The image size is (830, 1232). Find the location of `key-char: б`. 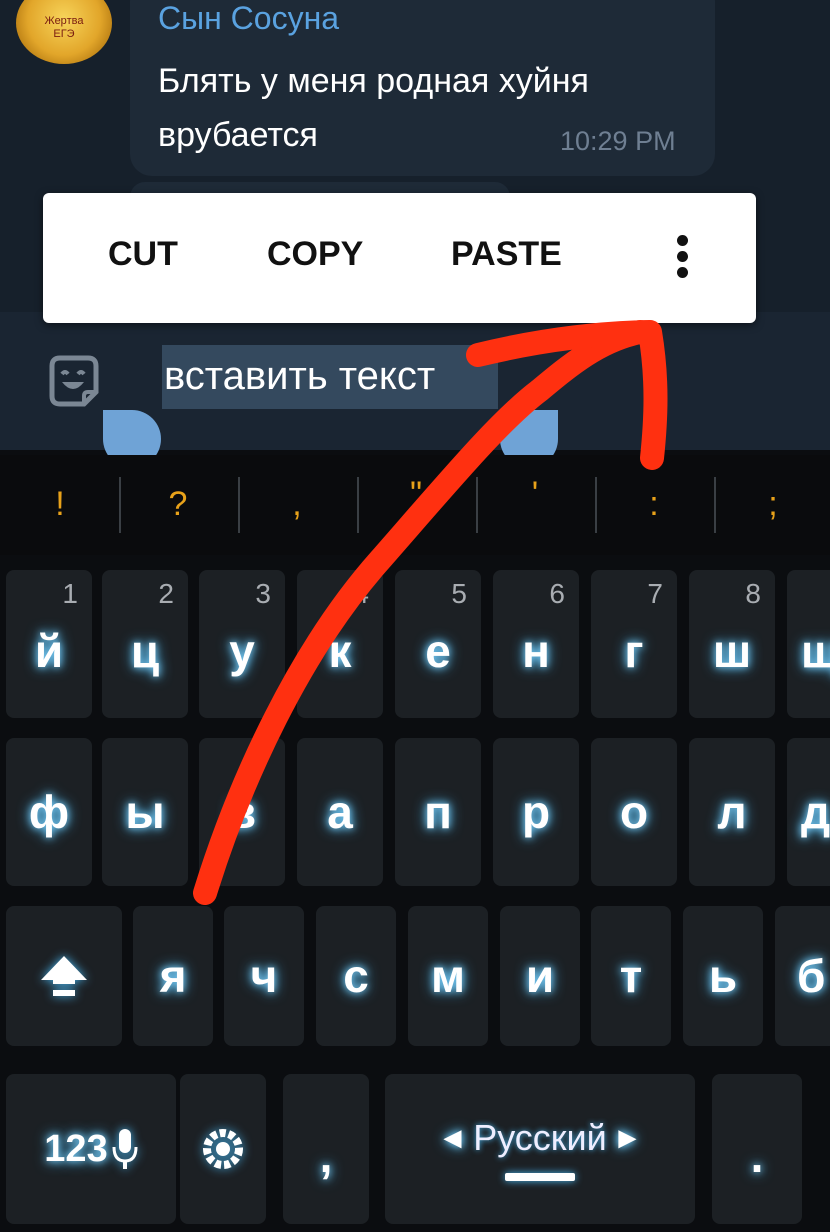

key-char: б is located at coordinates (811, 976).